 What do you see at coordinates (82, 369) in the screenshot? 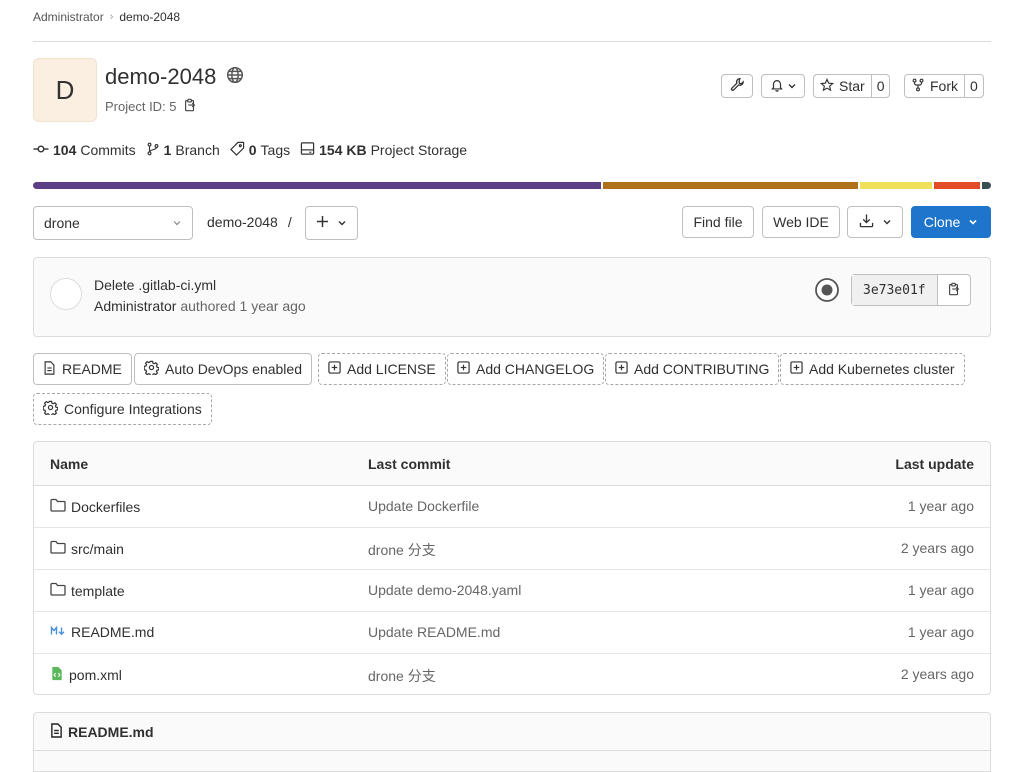
I see `readme-link: README` at bounding box center [82, 369].